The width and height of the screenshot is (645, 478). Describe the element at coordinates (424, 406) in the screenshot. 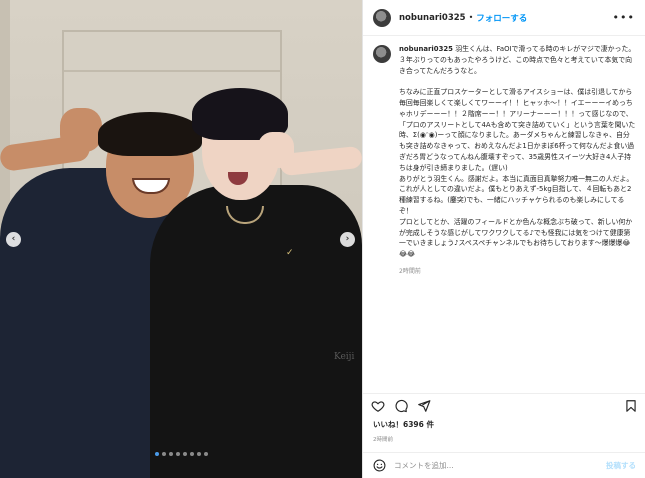

I see `share-icon` at that location.